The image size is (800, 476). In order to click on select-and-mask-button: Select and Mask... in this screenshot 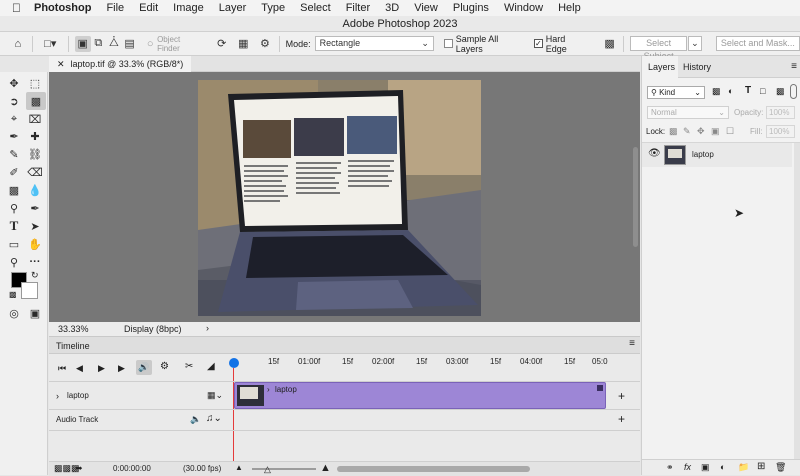, I will do `click(757, 43)`.